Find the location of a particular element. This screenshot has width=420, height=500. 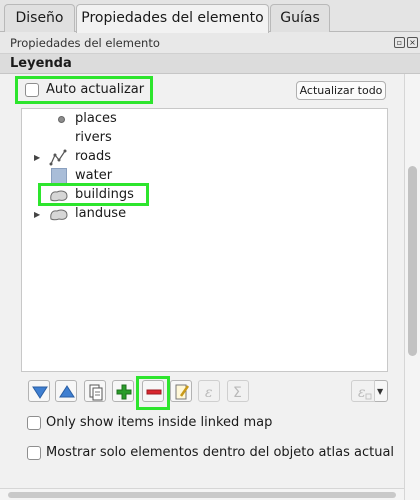

move-down-icon is located at coordinates (40, 392).